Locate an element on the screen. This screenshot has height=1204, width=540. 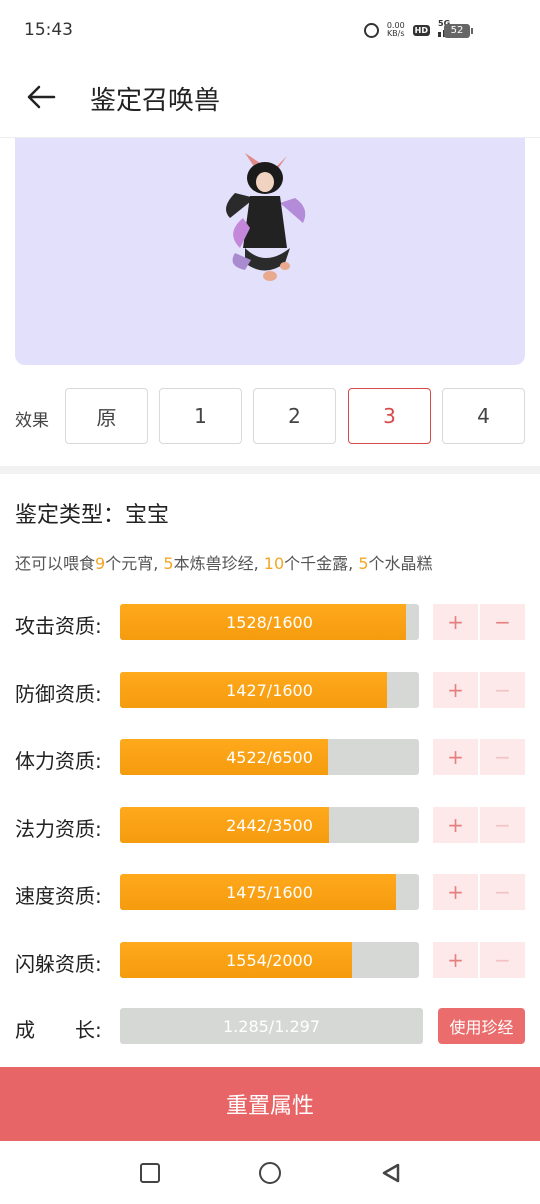
attribute-value: 1554/2000 is located at coordinates (269, 960).